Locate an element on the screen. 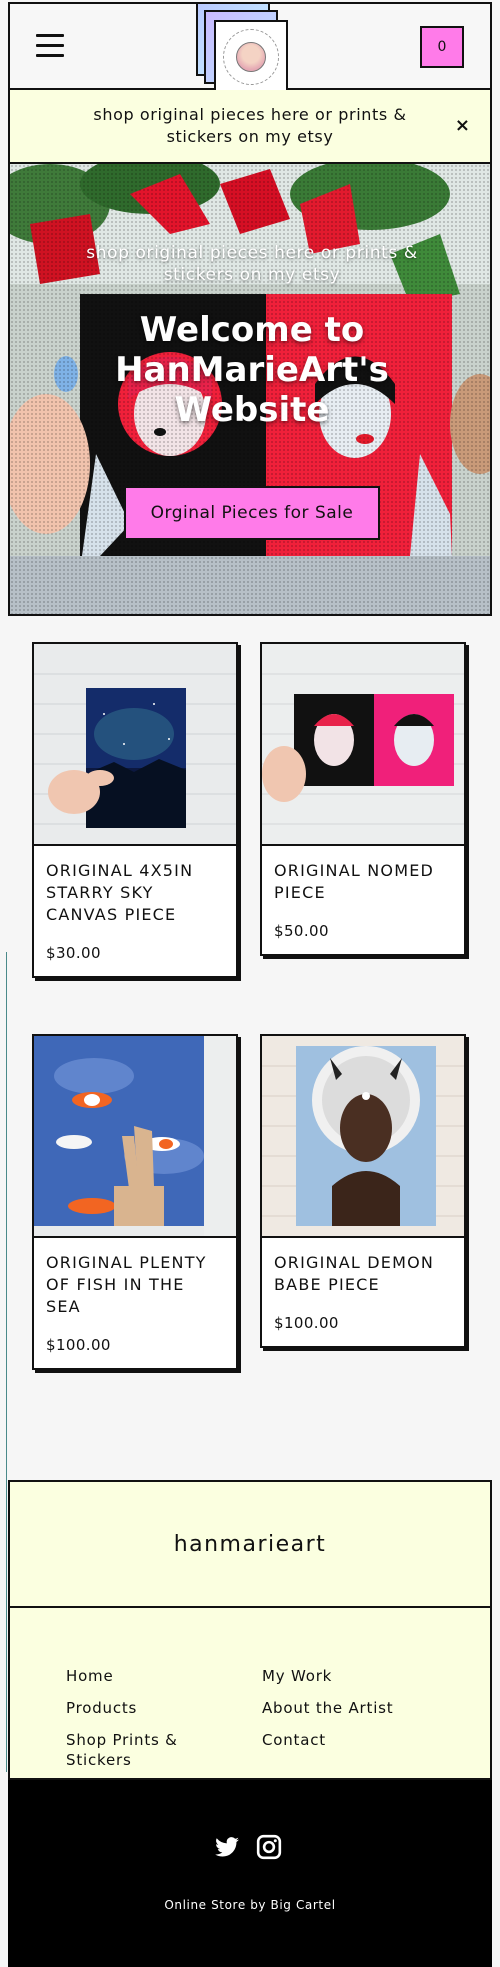  footer-nav-right: My Work About the Artist Contact is located at coordinates (347, 1714).